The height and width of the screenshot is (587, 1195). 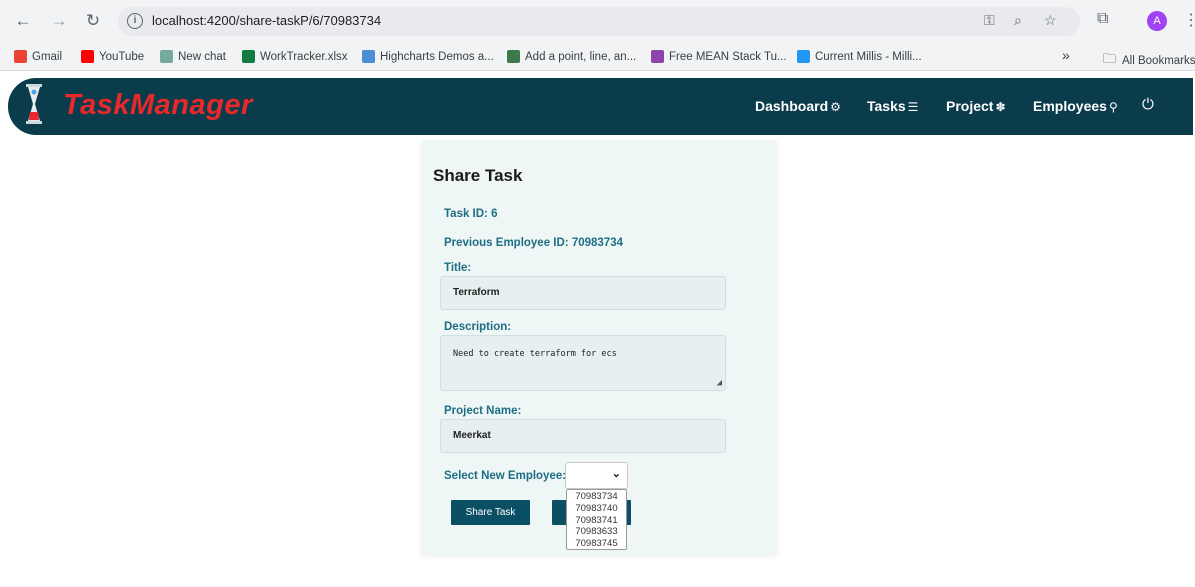 I want to click on employee-option: 70983745, so click(x=596, y=544).